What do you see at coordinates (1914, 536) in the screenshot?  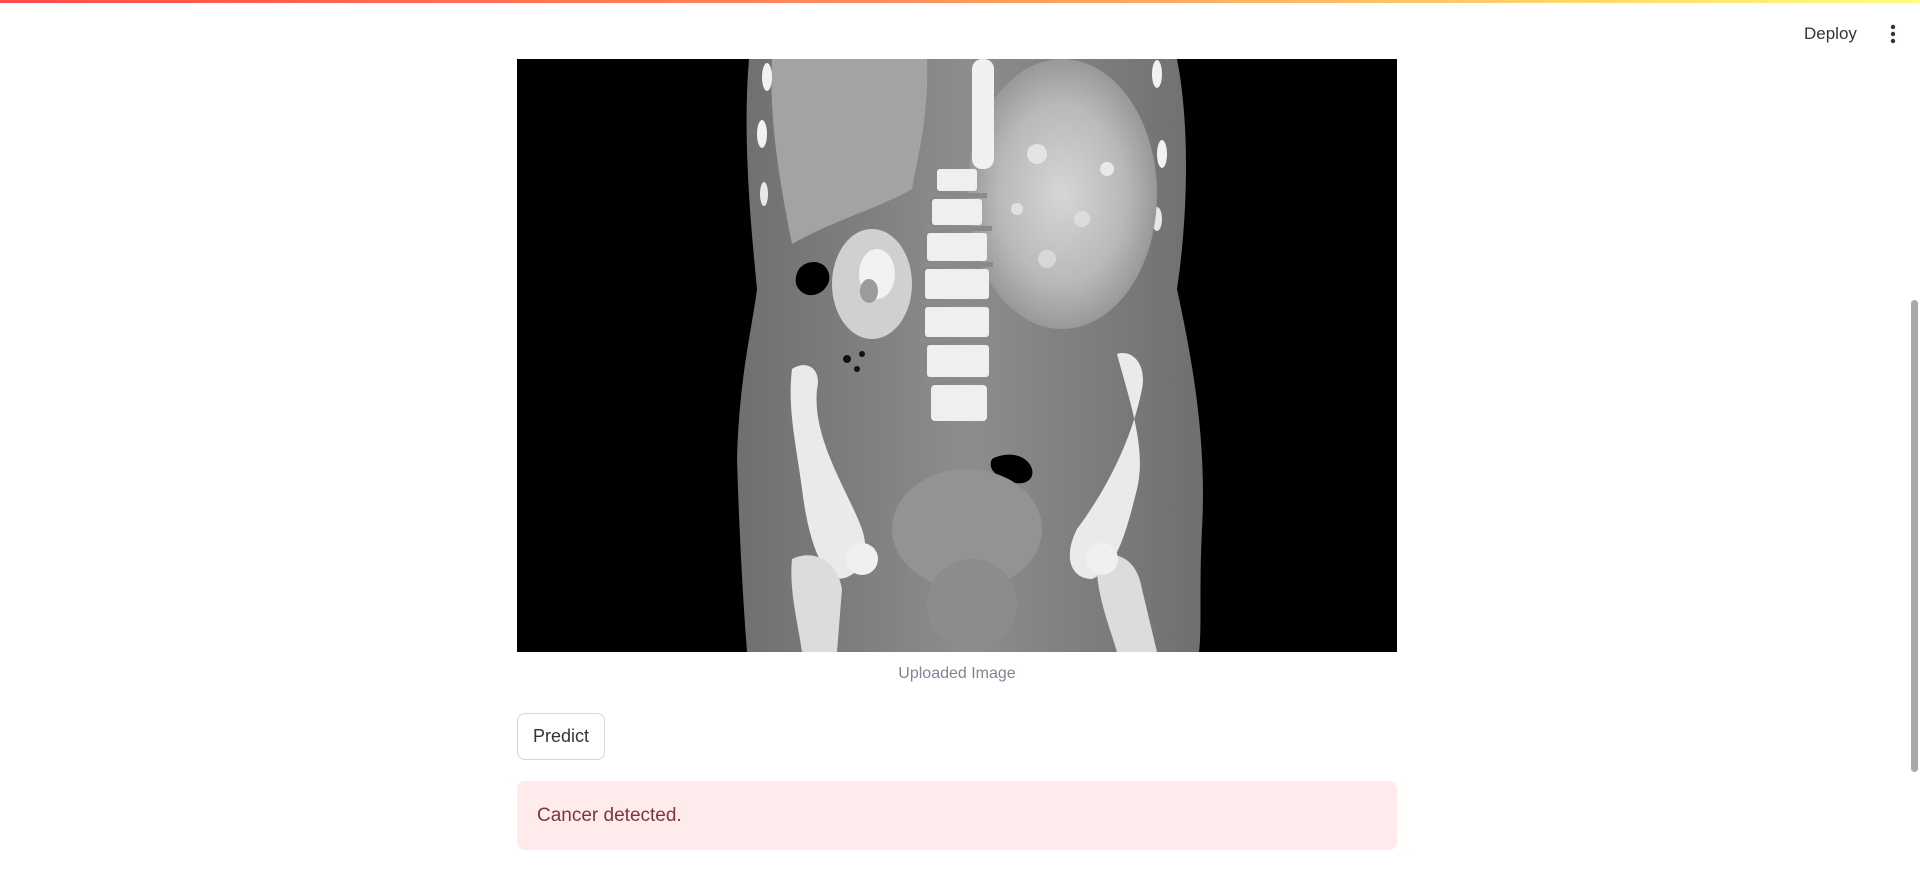 I see `scrollbar-thumb` at bounding box center [1914, 536].